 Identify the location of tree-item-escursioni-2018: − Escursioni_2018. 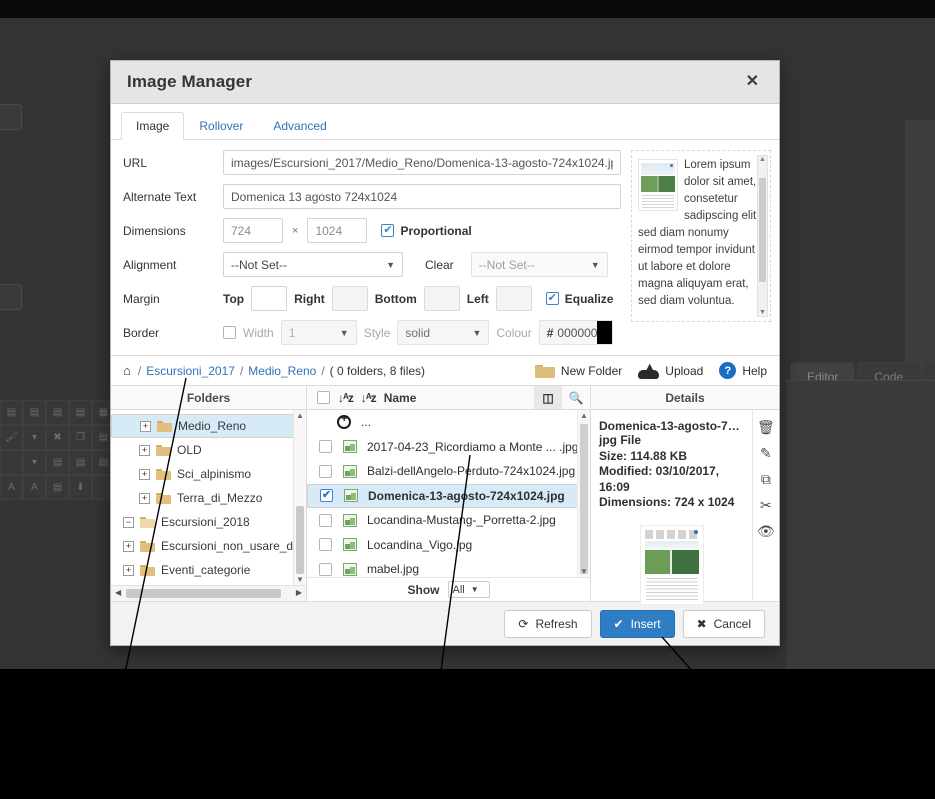
(208, 522).